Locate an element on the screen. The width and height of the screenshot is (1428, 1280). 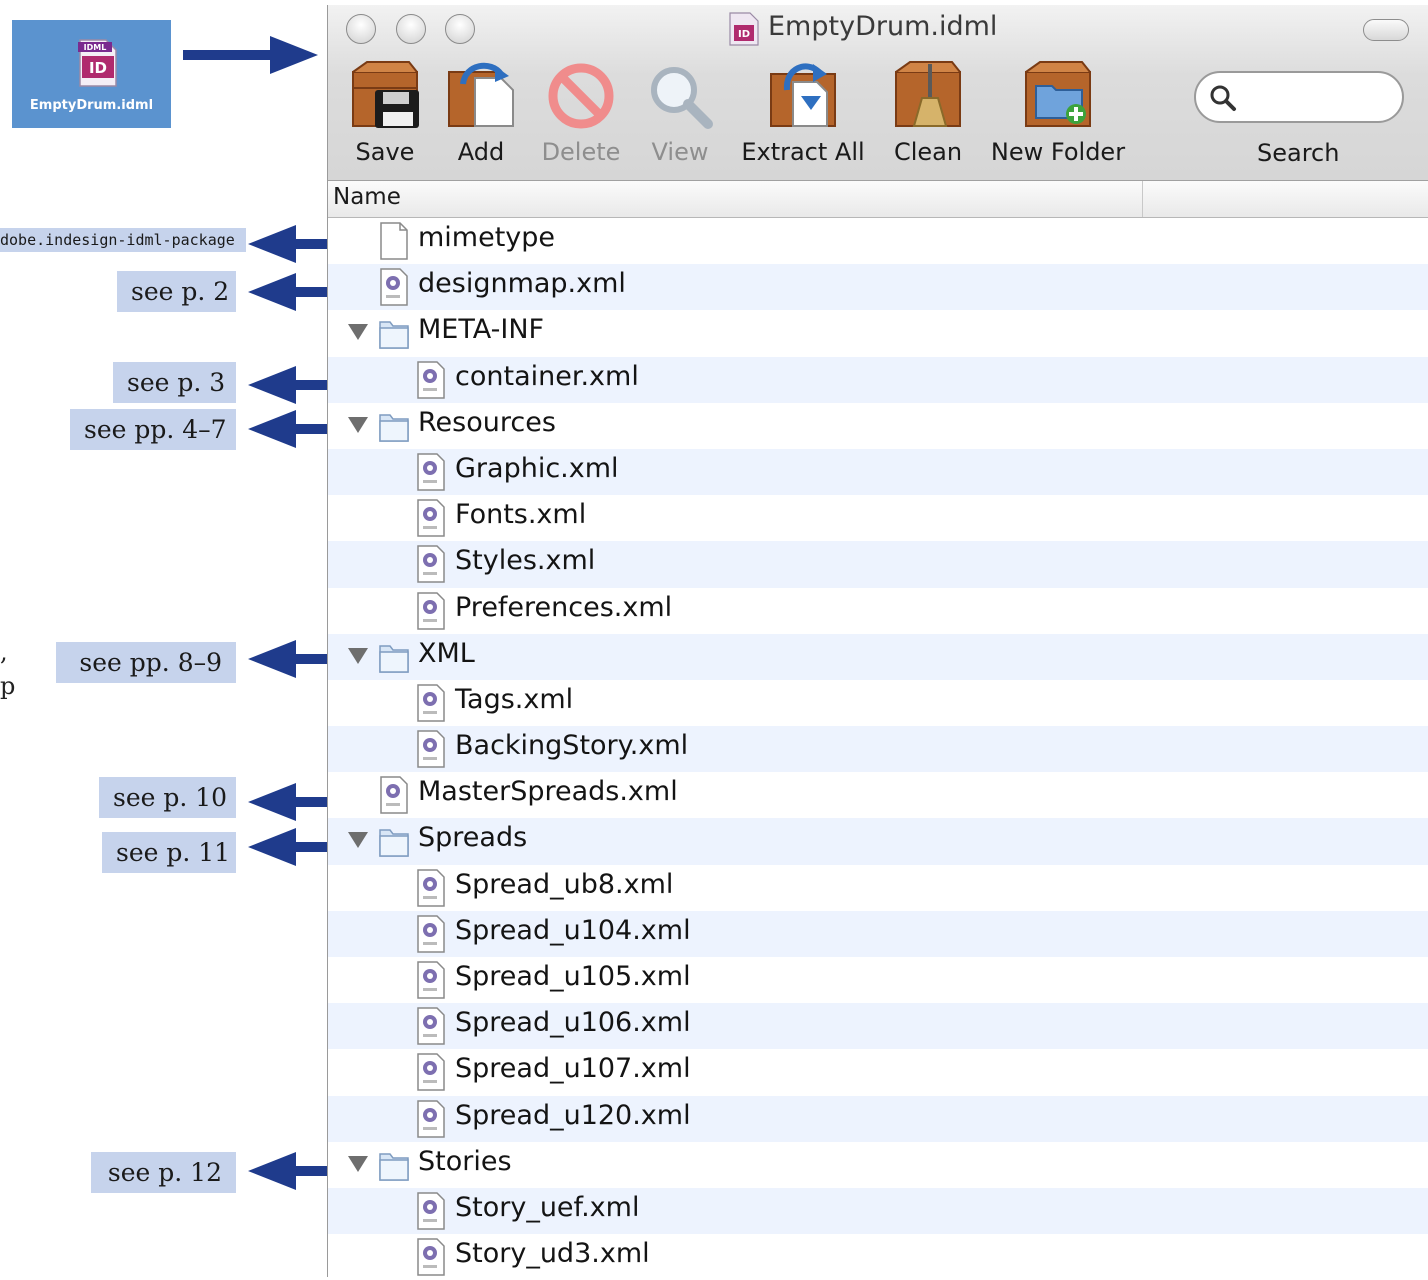
toolbar-toggle-button is located at coordinates (1386, 30).